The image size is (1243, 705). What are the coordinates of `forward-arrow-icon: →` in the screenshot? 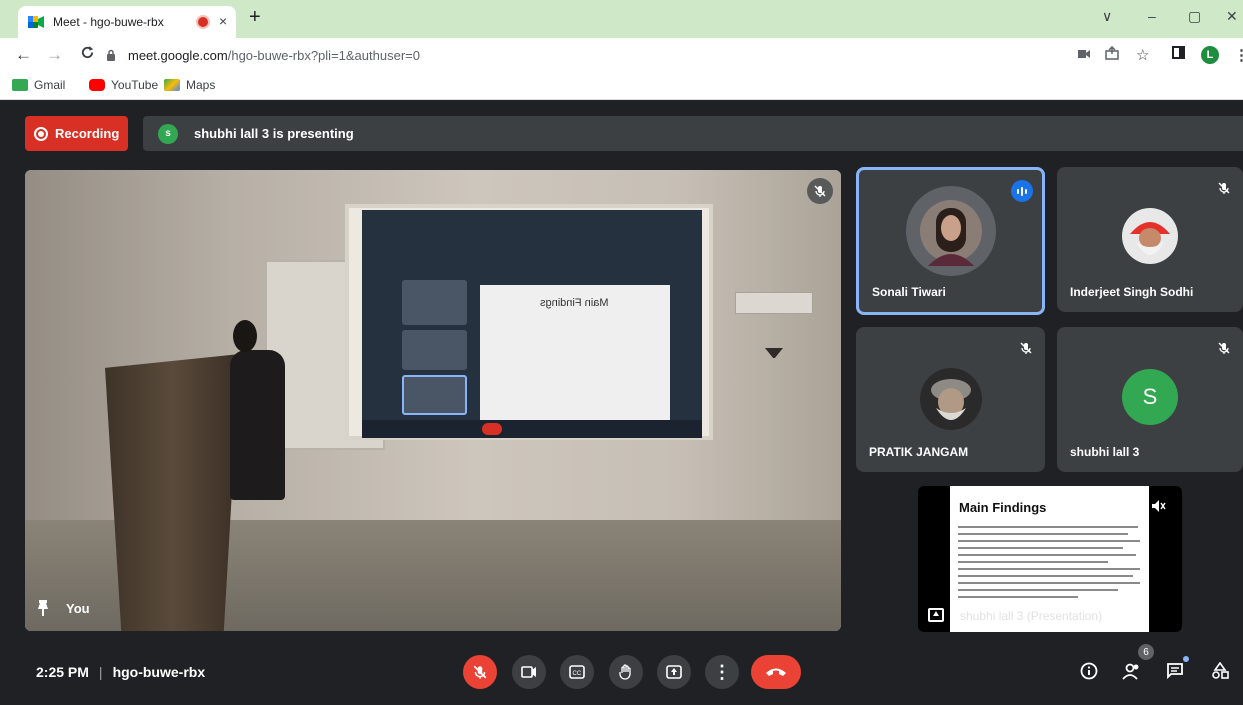 It's located at (54, 55).